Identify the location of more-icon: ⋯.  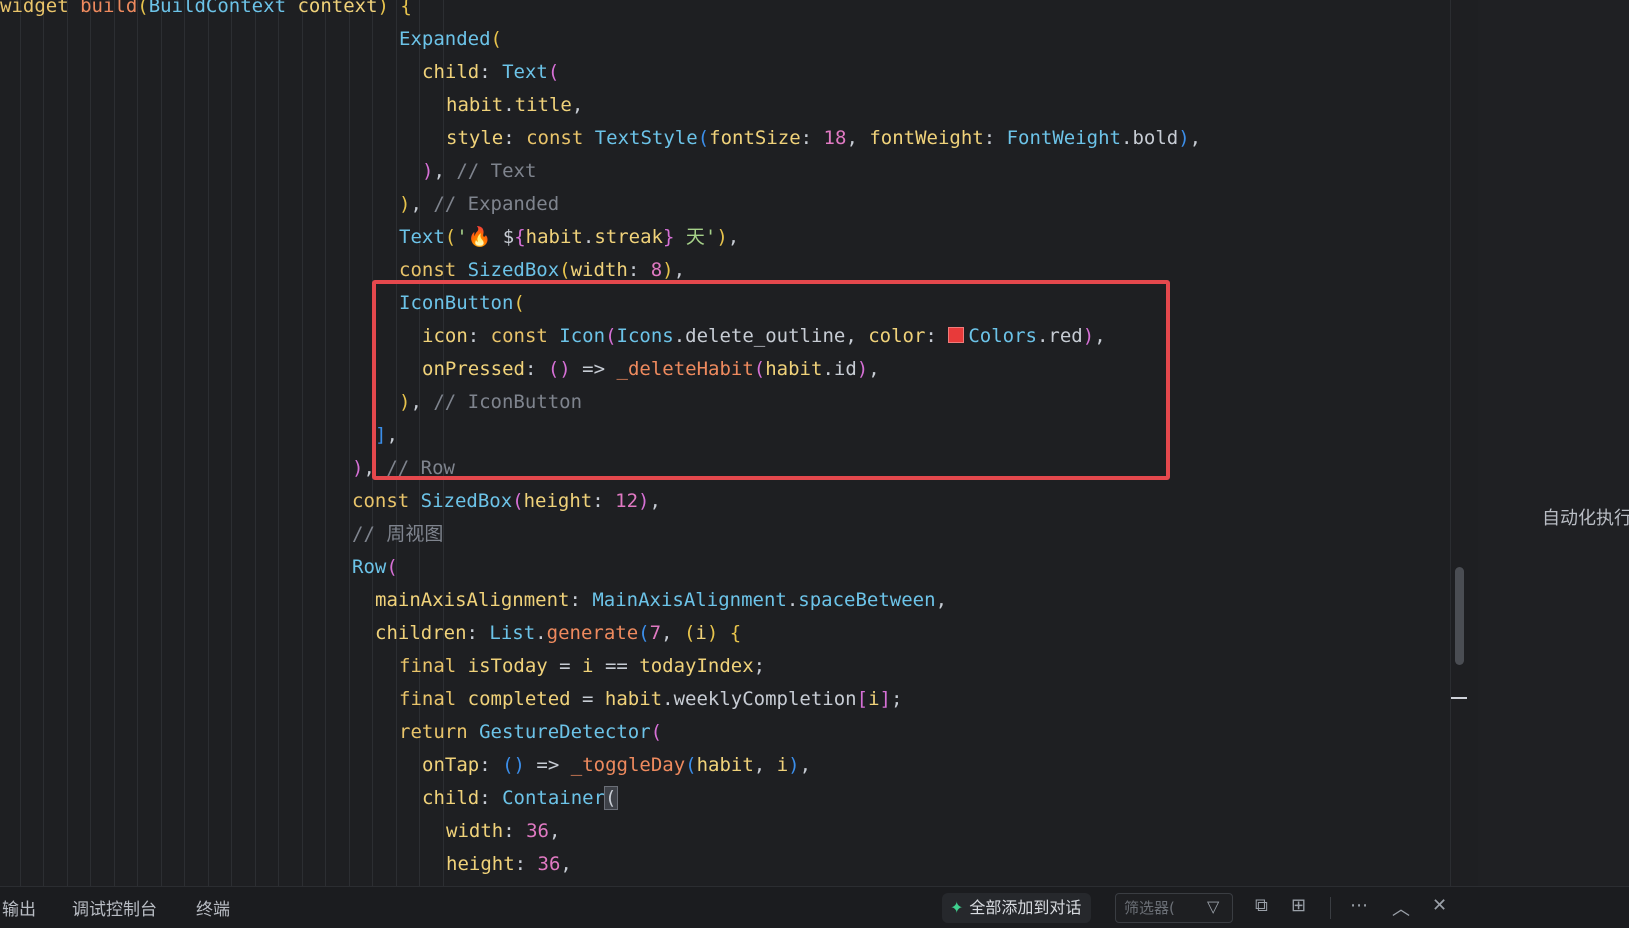
(1359, 905).